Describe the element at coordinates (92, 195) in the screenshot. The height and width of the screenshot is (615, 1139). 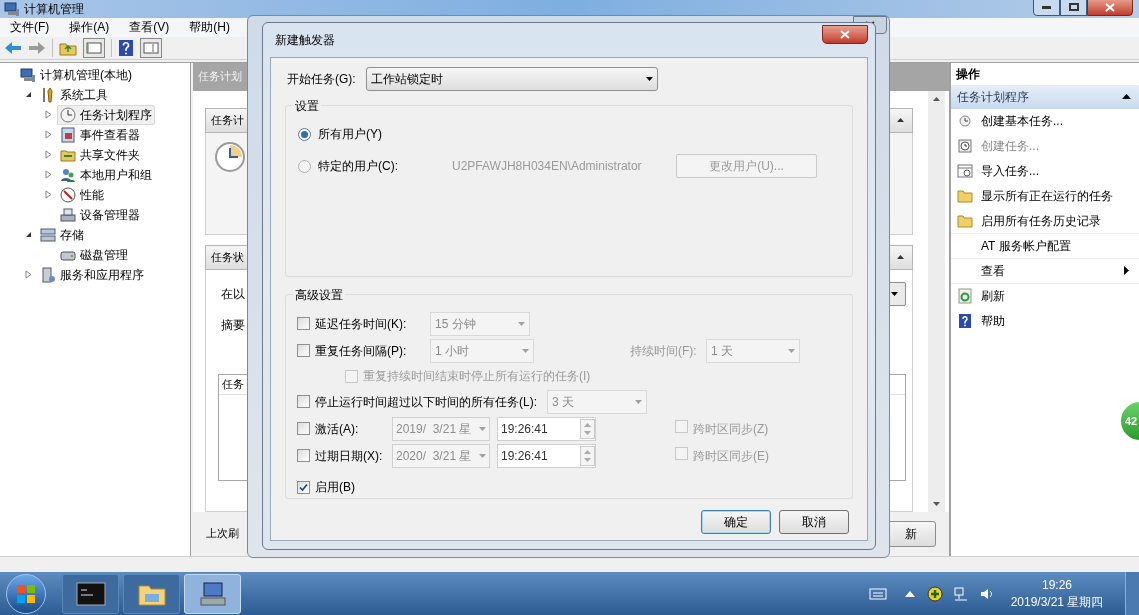
I see `tree-item-label: 性能` at that location.